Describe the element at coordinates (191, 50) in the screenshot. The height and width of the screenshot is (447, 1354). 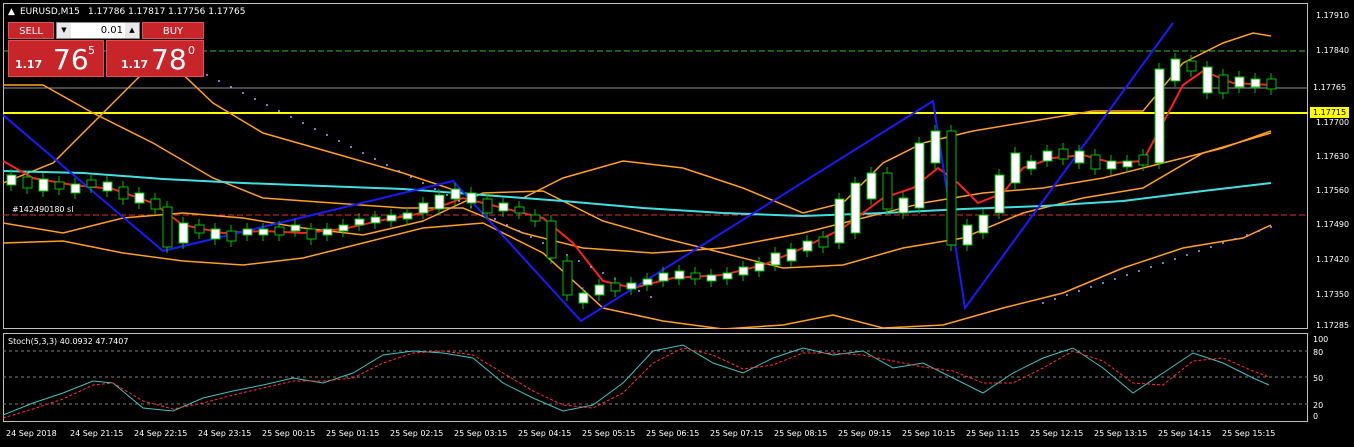
I see `buy-price-fraction: 0` at that location.